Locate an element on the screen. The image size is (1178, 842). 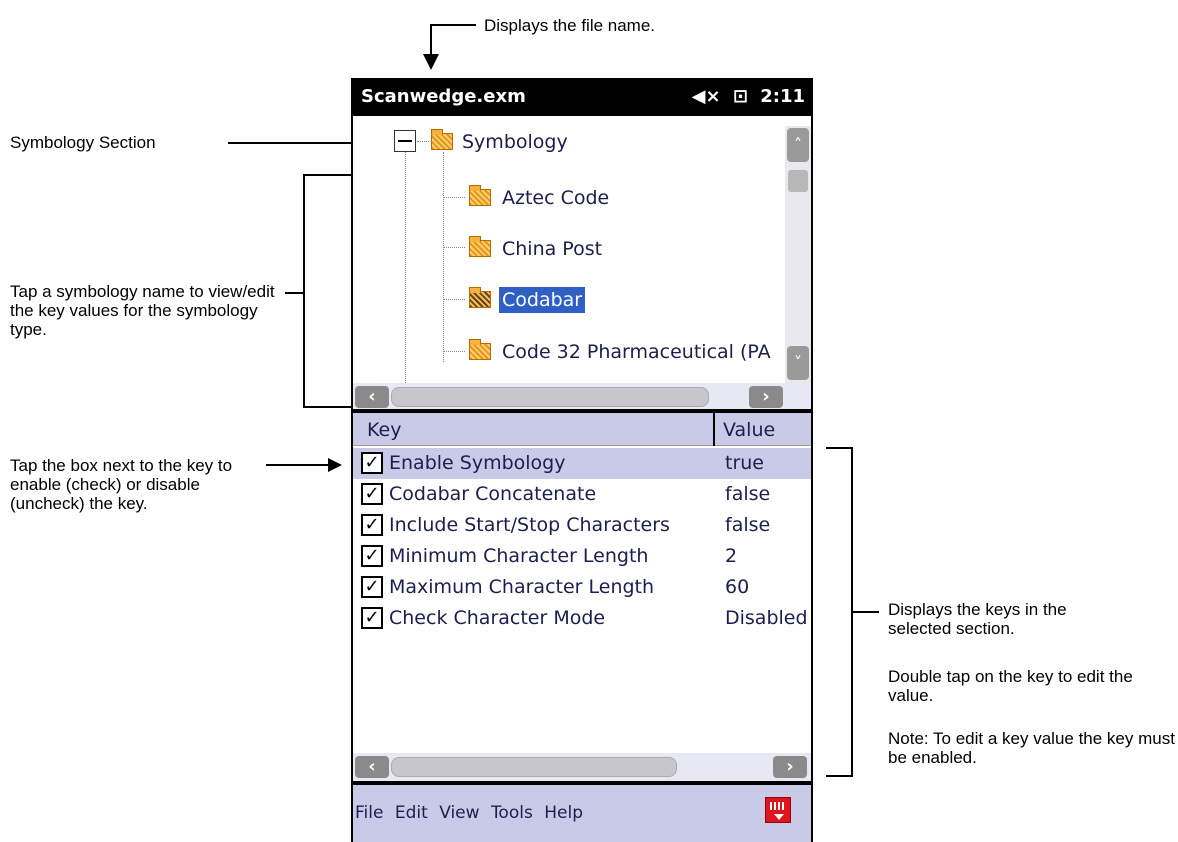
key-value: Disabled is located at coordinates (766, 618).